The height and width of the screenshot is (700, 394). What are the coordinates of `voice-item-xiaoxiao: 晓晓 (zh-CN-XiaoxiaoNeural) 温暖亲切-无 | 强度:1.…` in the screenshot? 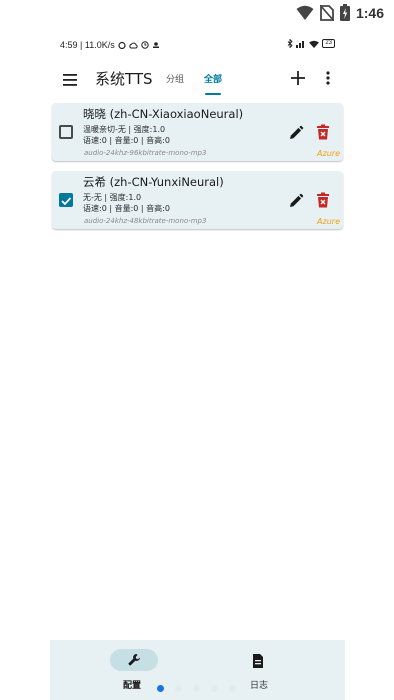 It's located at (197, 132).